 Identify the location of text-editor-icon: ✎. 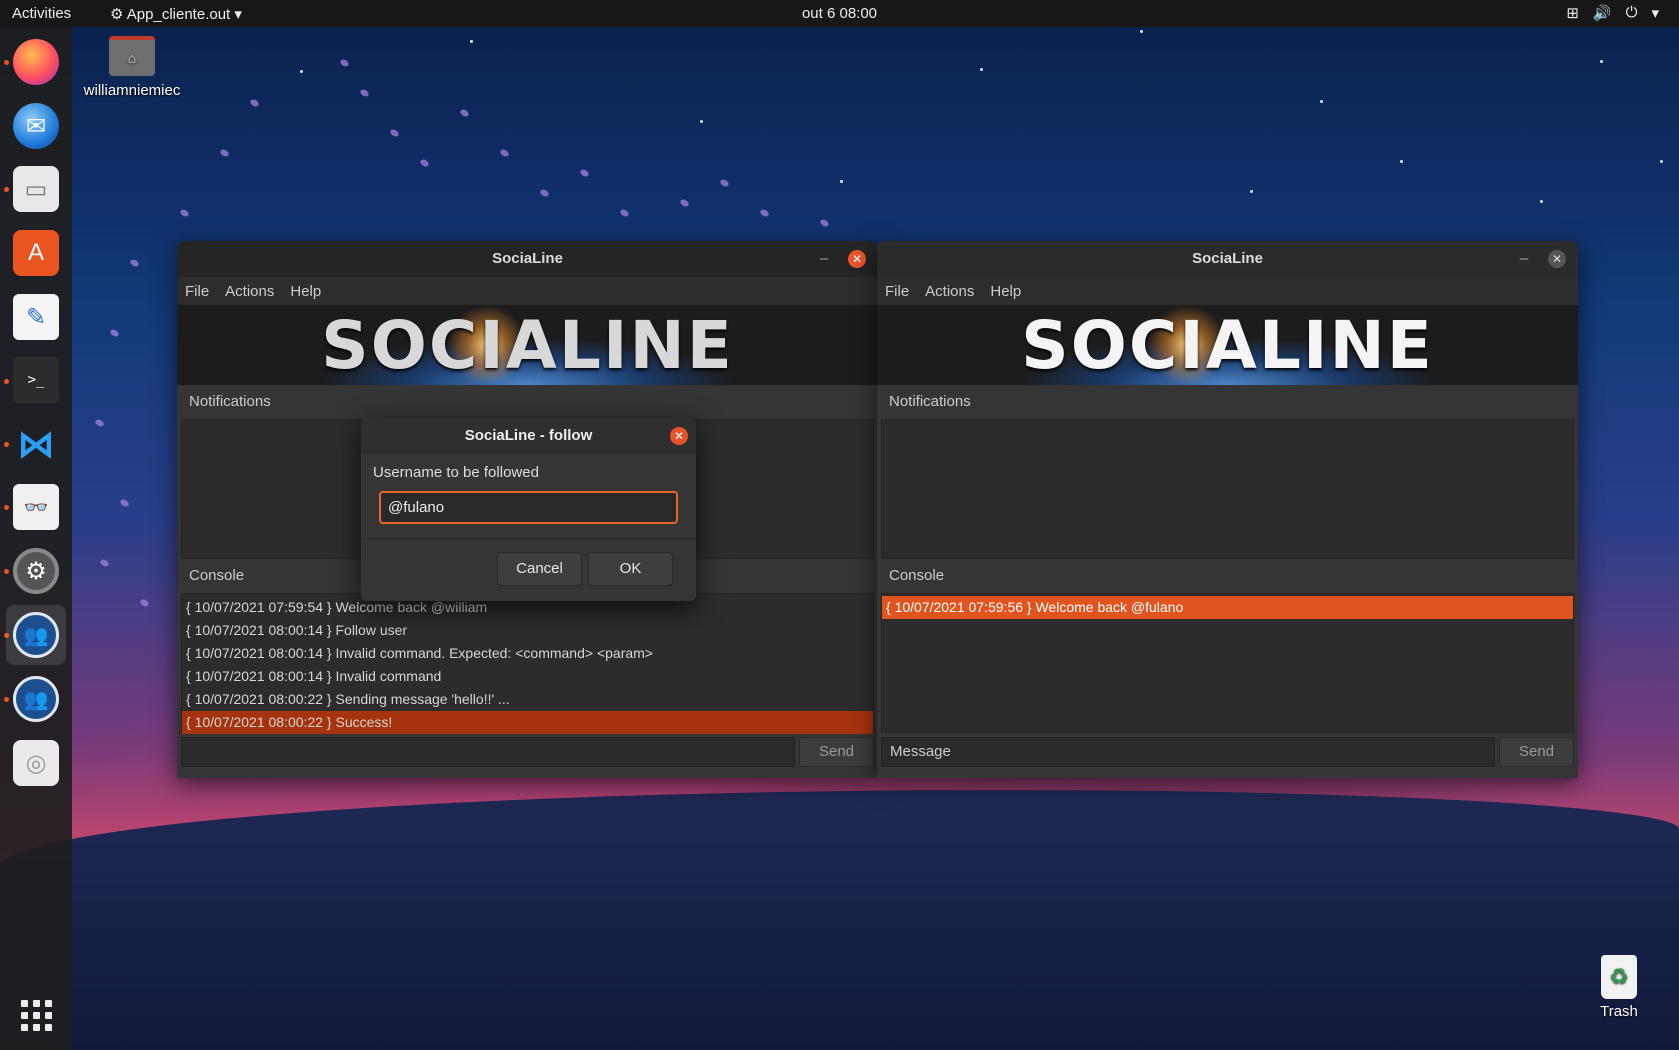
(36, 317).